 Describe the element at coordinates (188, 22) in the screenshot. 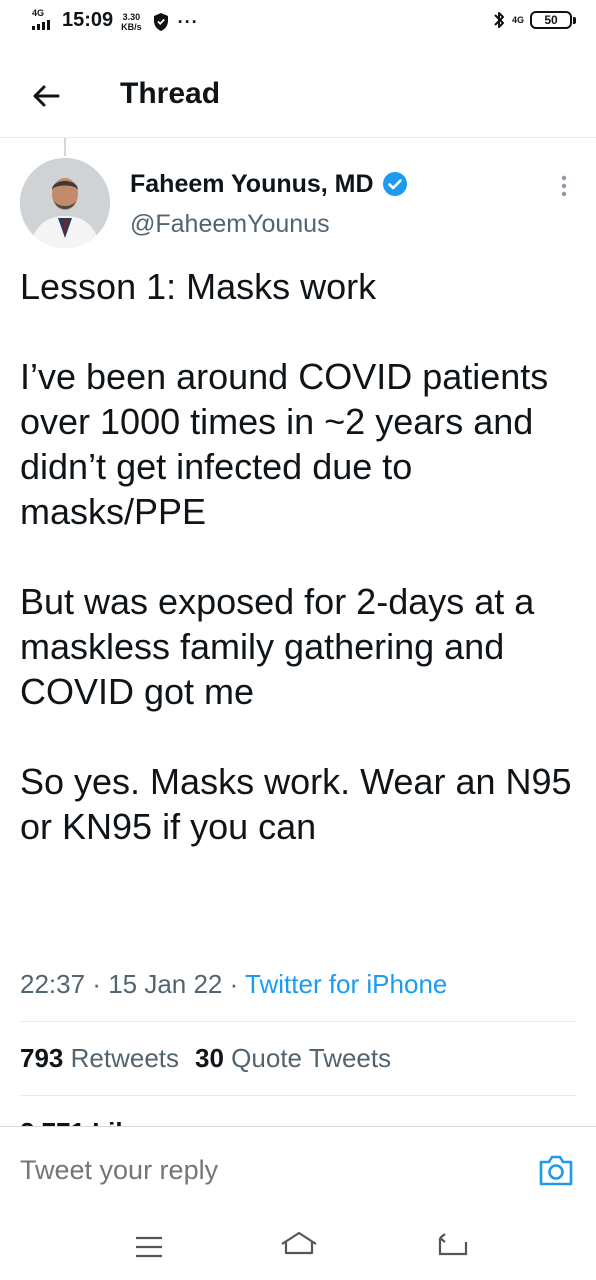

I see `more-notifications-icon: ···` at that location.